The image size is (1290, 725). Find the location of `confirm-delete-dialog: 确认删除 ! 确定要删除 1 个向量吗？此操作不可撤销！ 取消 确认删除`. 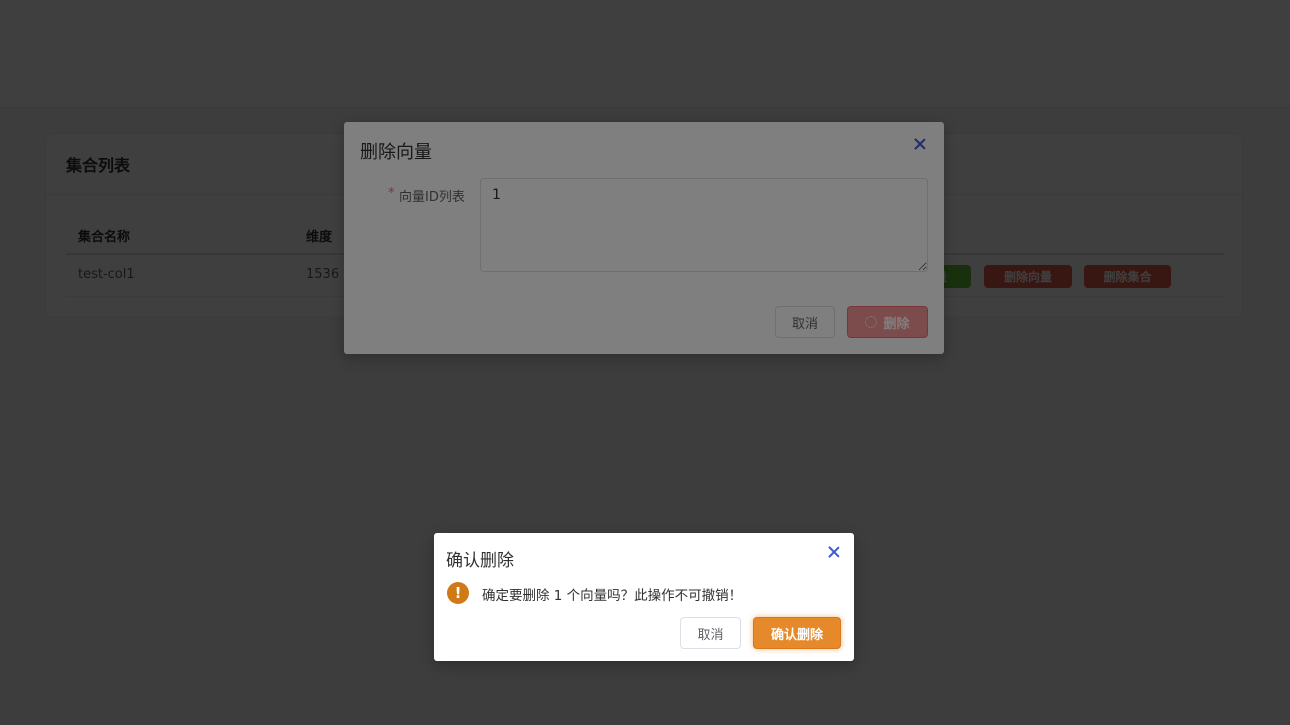

confirm-delete-dialog: 确认删除 ! 确定要删除 1 个向量吗？此操作不可撤销！ 取消 确认删除 is located at coordinates (644, 597).